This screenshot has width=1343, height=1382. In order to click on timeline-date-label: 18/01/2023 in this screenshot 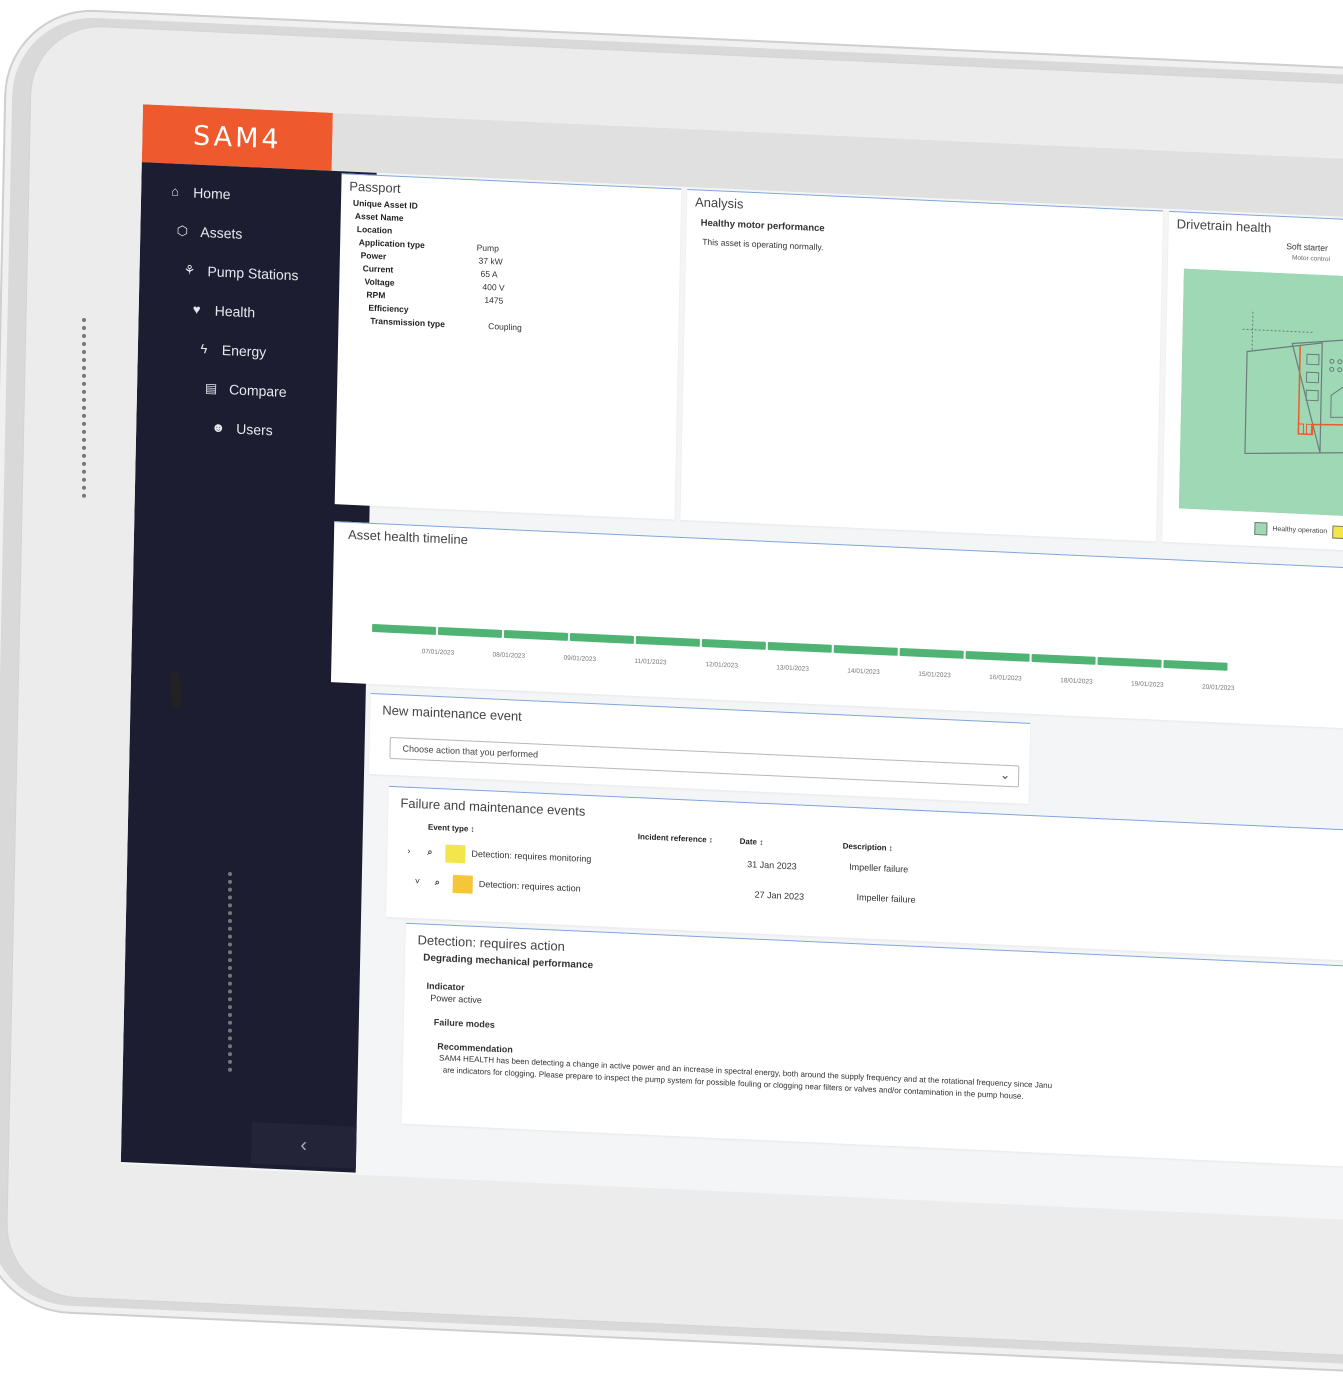, I will do `click(1076, 681)`.